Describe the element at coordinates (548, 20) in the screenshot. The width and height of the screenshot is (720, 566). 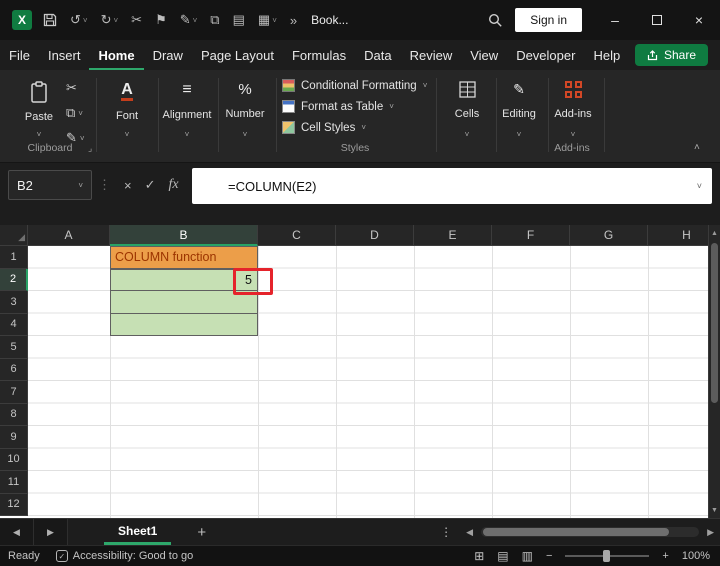
I see `sign-in-button: Sign in` at that location.